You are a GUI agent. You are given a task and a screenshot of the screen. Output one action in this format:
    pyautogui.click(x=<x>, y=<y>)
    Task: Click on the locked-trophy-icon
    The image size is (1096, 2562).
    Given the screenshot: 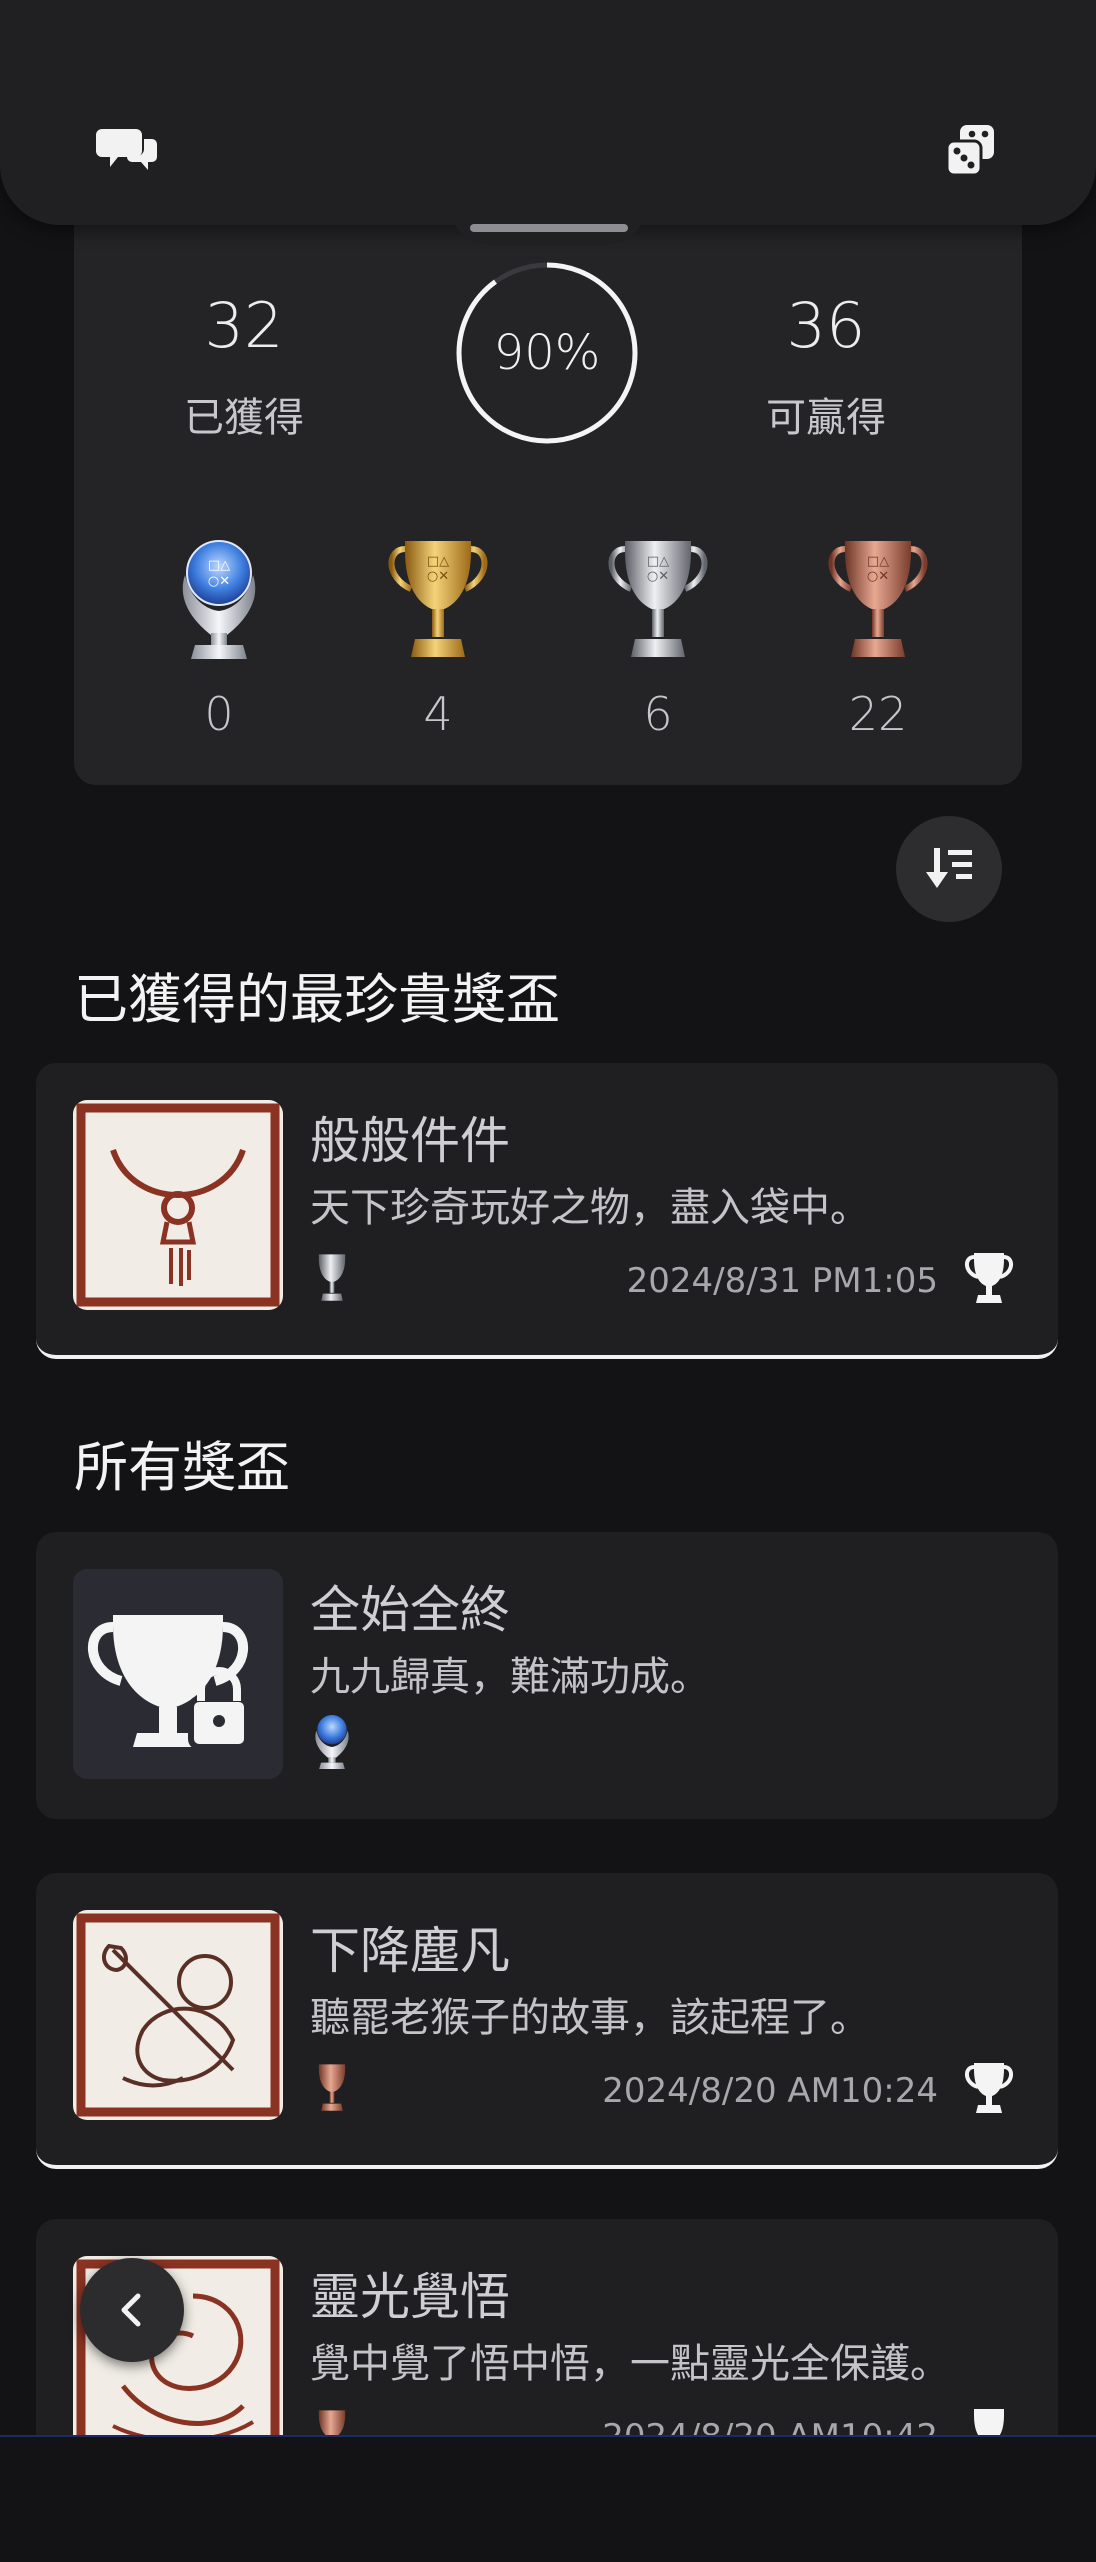 What is the action you would take?
    pyautogui.click(x=168, y=1682)
    